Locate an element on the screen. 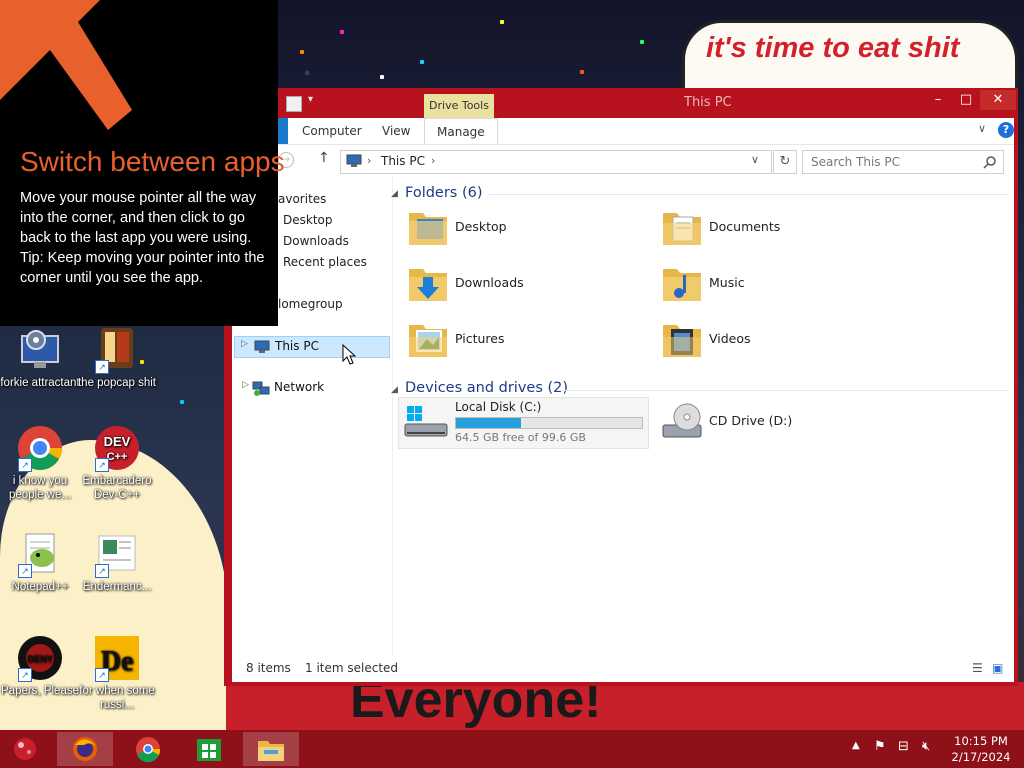 The height and width of the screenshot is (768, 1024). start-orb-icon is located at coordinates (25, 749).